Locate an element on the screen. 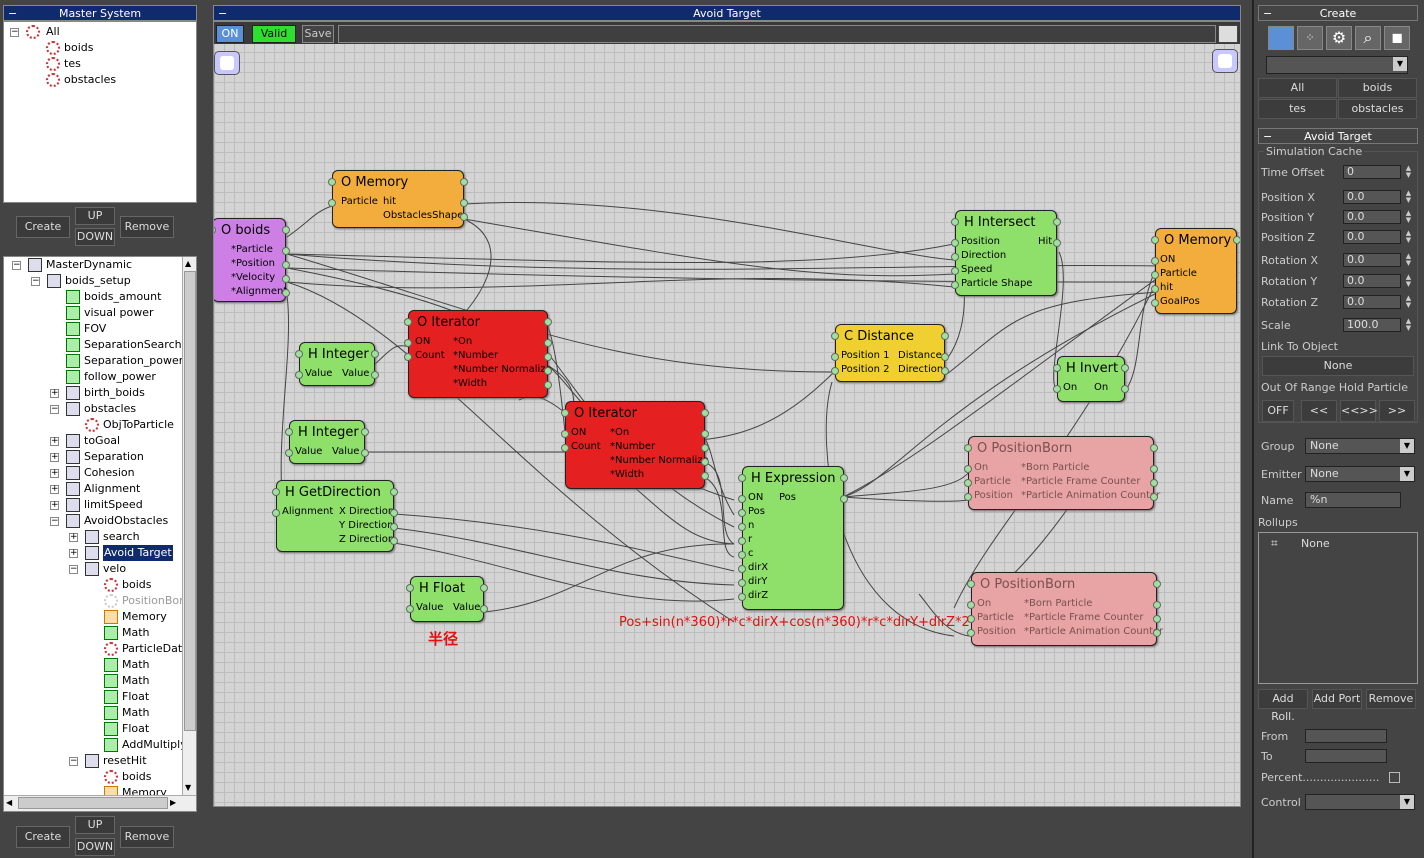  tree-item-tes: tes is located at coordinates (72, 64).